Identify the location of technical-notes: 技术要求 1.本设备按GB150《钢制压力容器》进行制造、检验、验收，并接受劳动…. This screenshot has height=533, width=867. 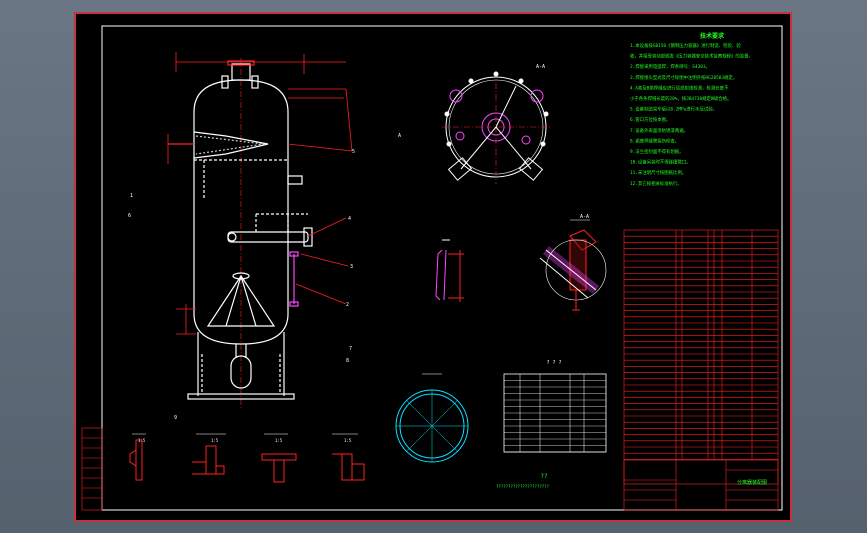
(691, 109).